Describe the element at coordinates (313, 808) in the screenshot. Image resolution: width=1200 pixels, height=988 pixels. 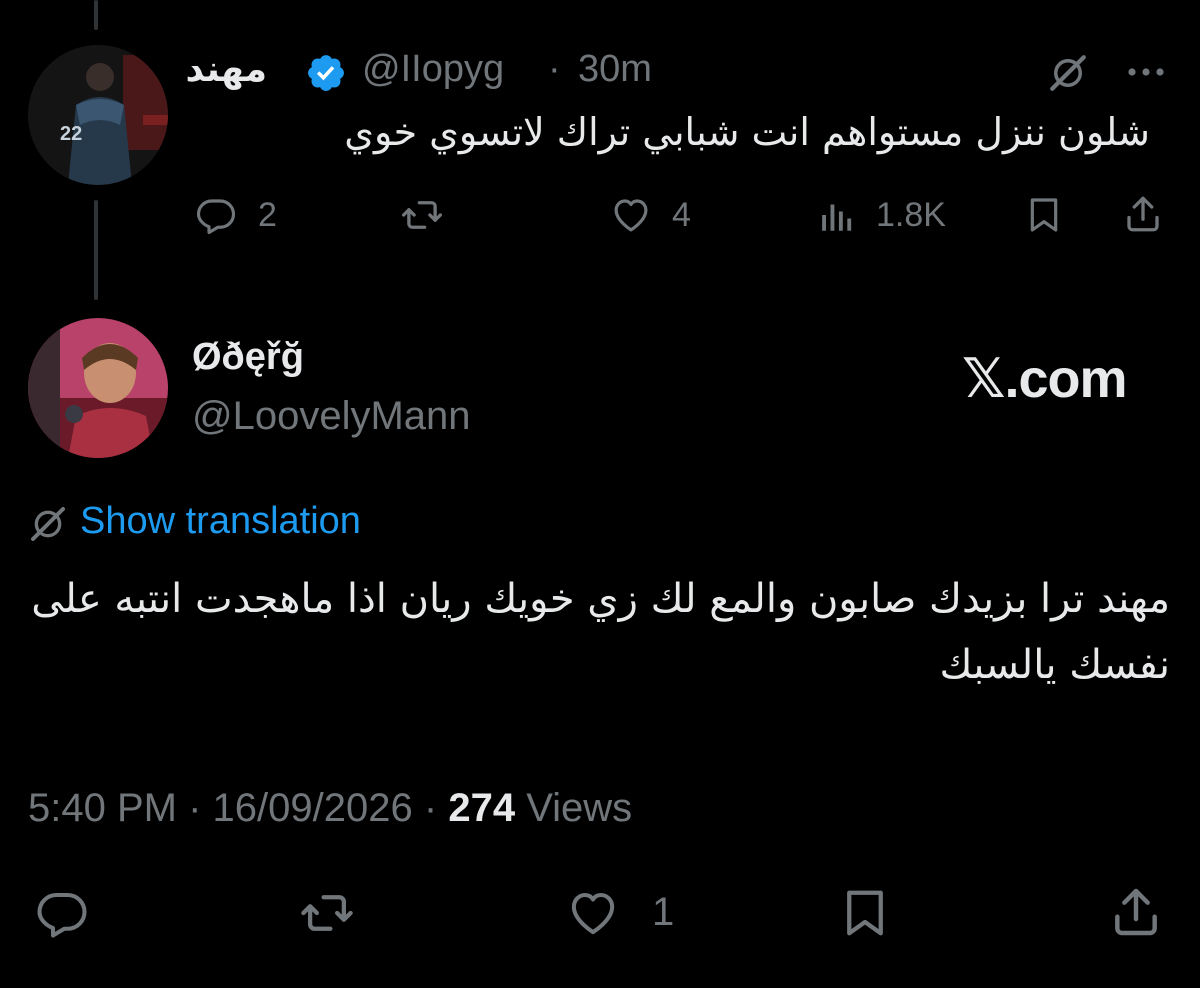
I see `tweet-date: 16/09/2026` at that location.